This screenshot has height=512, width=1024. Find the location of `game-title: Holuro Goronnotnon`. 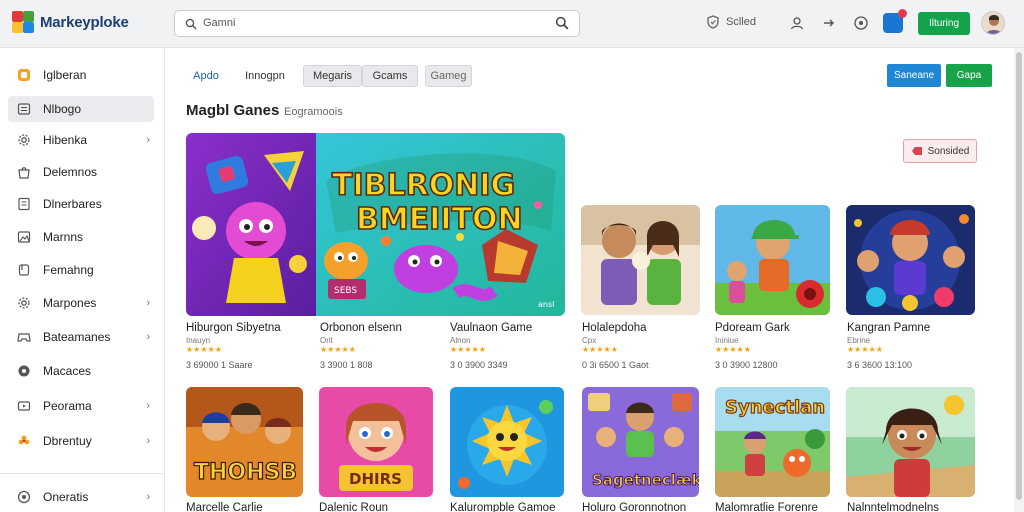

game-title: Holuro Goronnotnon is located at coordinates (634, 507).